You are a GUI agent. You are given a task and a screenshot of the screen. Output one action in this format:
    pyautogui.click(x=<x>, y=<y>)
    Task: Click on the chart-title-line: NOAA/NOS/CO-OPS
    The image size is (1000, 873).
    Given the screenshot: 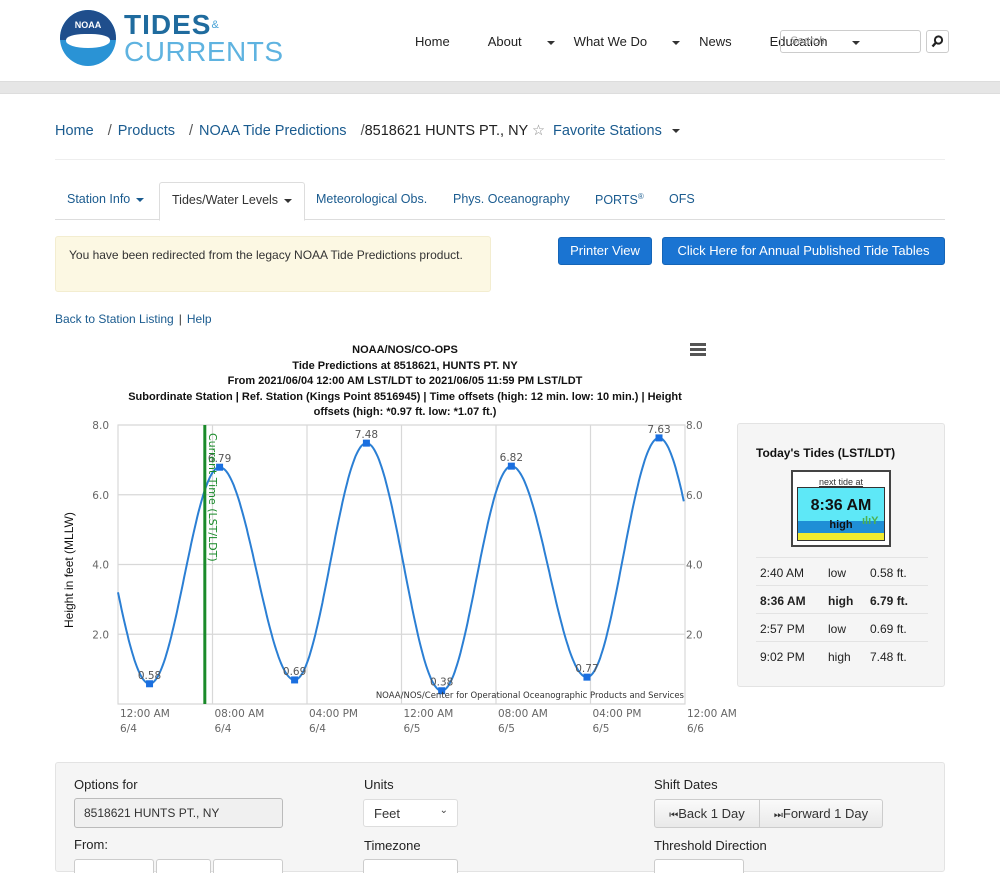 What is the action you would take?
    pyautogui.click(x=405, y=350)
    